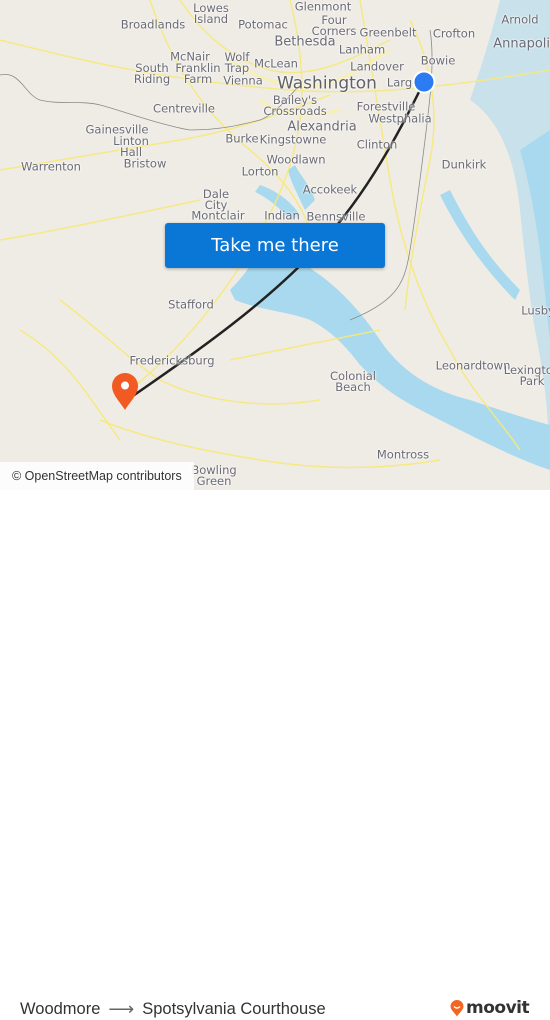  What do you see at coordinates (377, 66) in the screenshot?
I see `place-label: Landover` at bounding box center [377, 66].